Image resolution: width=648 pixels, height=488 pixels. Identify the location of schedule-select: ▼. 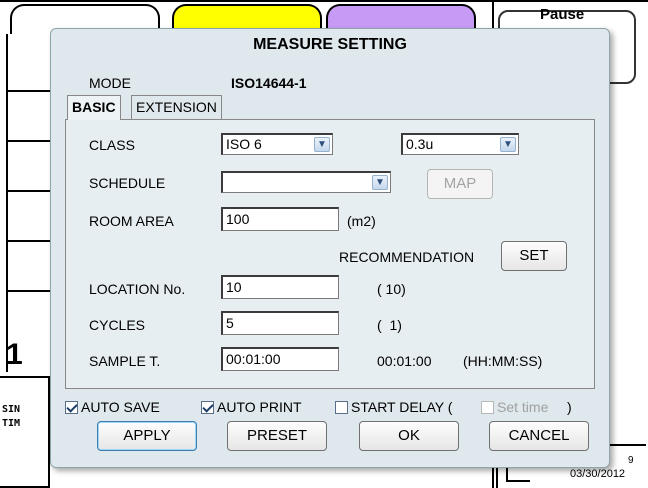
(306, 182).